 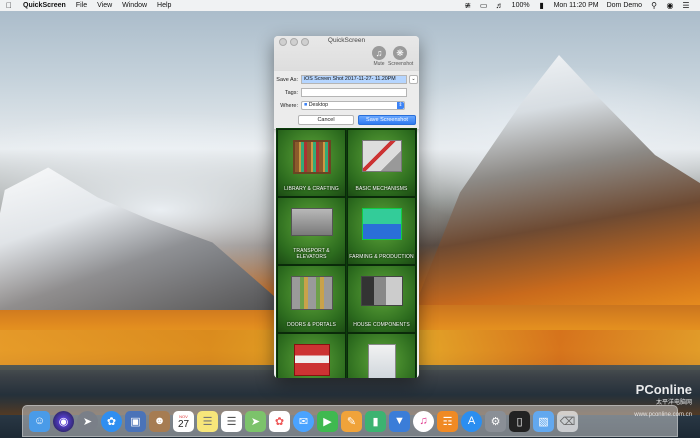 I want to click on ibooks-icon: ☶, so click(x=447, y=421).